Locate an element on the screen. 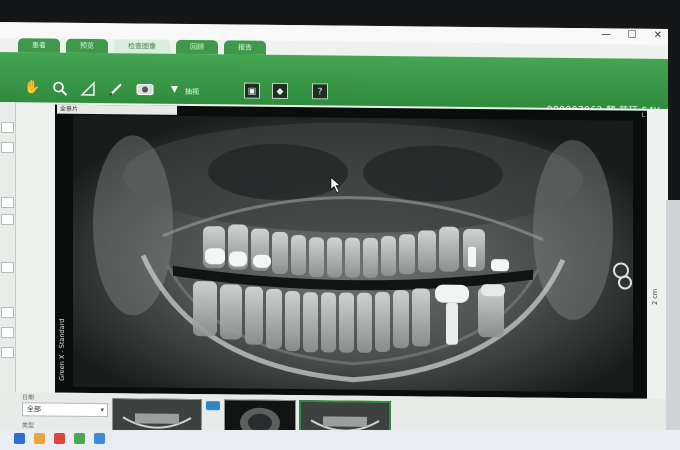 This screenshot has height=450, width=680. folder-icon is located at coordinates (39, 438).